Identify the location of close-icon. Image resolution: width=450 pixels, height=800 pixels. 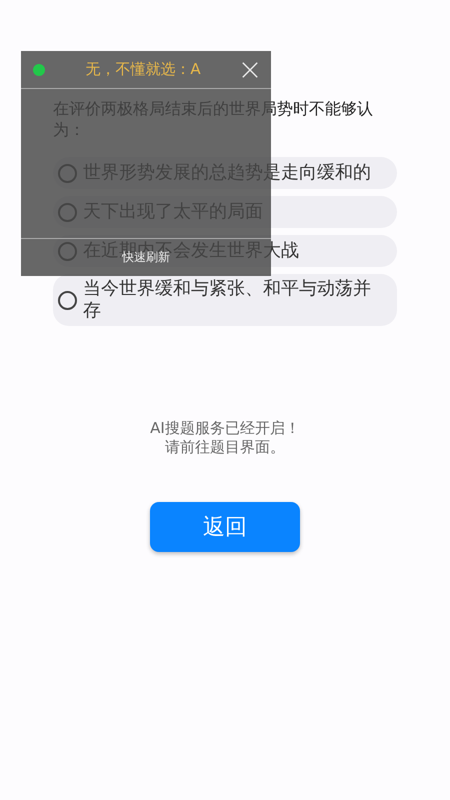
(250, 69).